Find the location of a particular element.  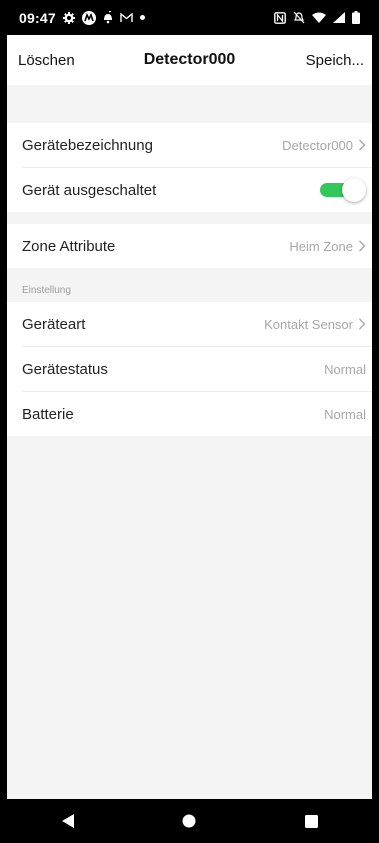

recents-icon is located at coordinates (311, 821).